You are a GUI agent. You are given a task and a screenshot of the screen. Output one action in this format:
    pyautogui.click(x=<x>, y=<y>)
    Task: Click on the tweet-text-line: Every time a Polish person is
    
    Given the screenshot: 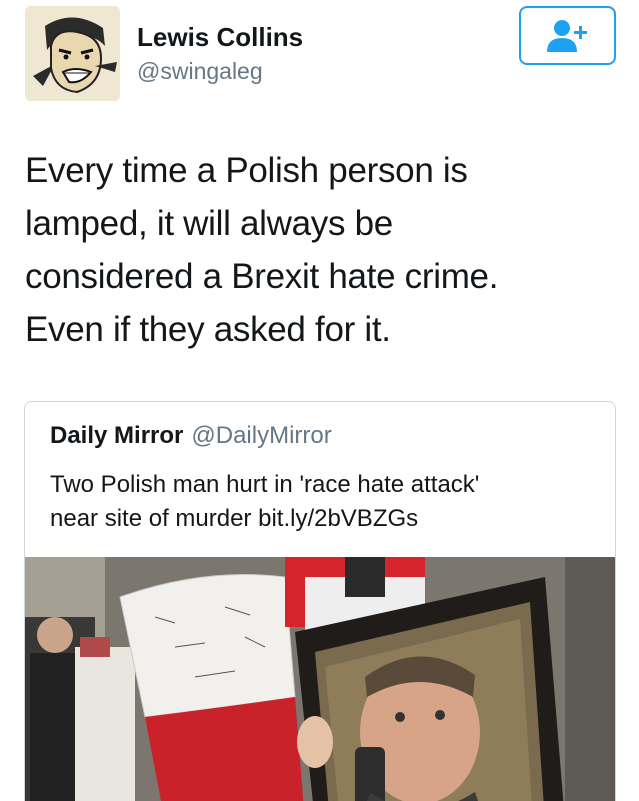 What is the action you would take?
    pyautogui.click(x=246, y=170)
    